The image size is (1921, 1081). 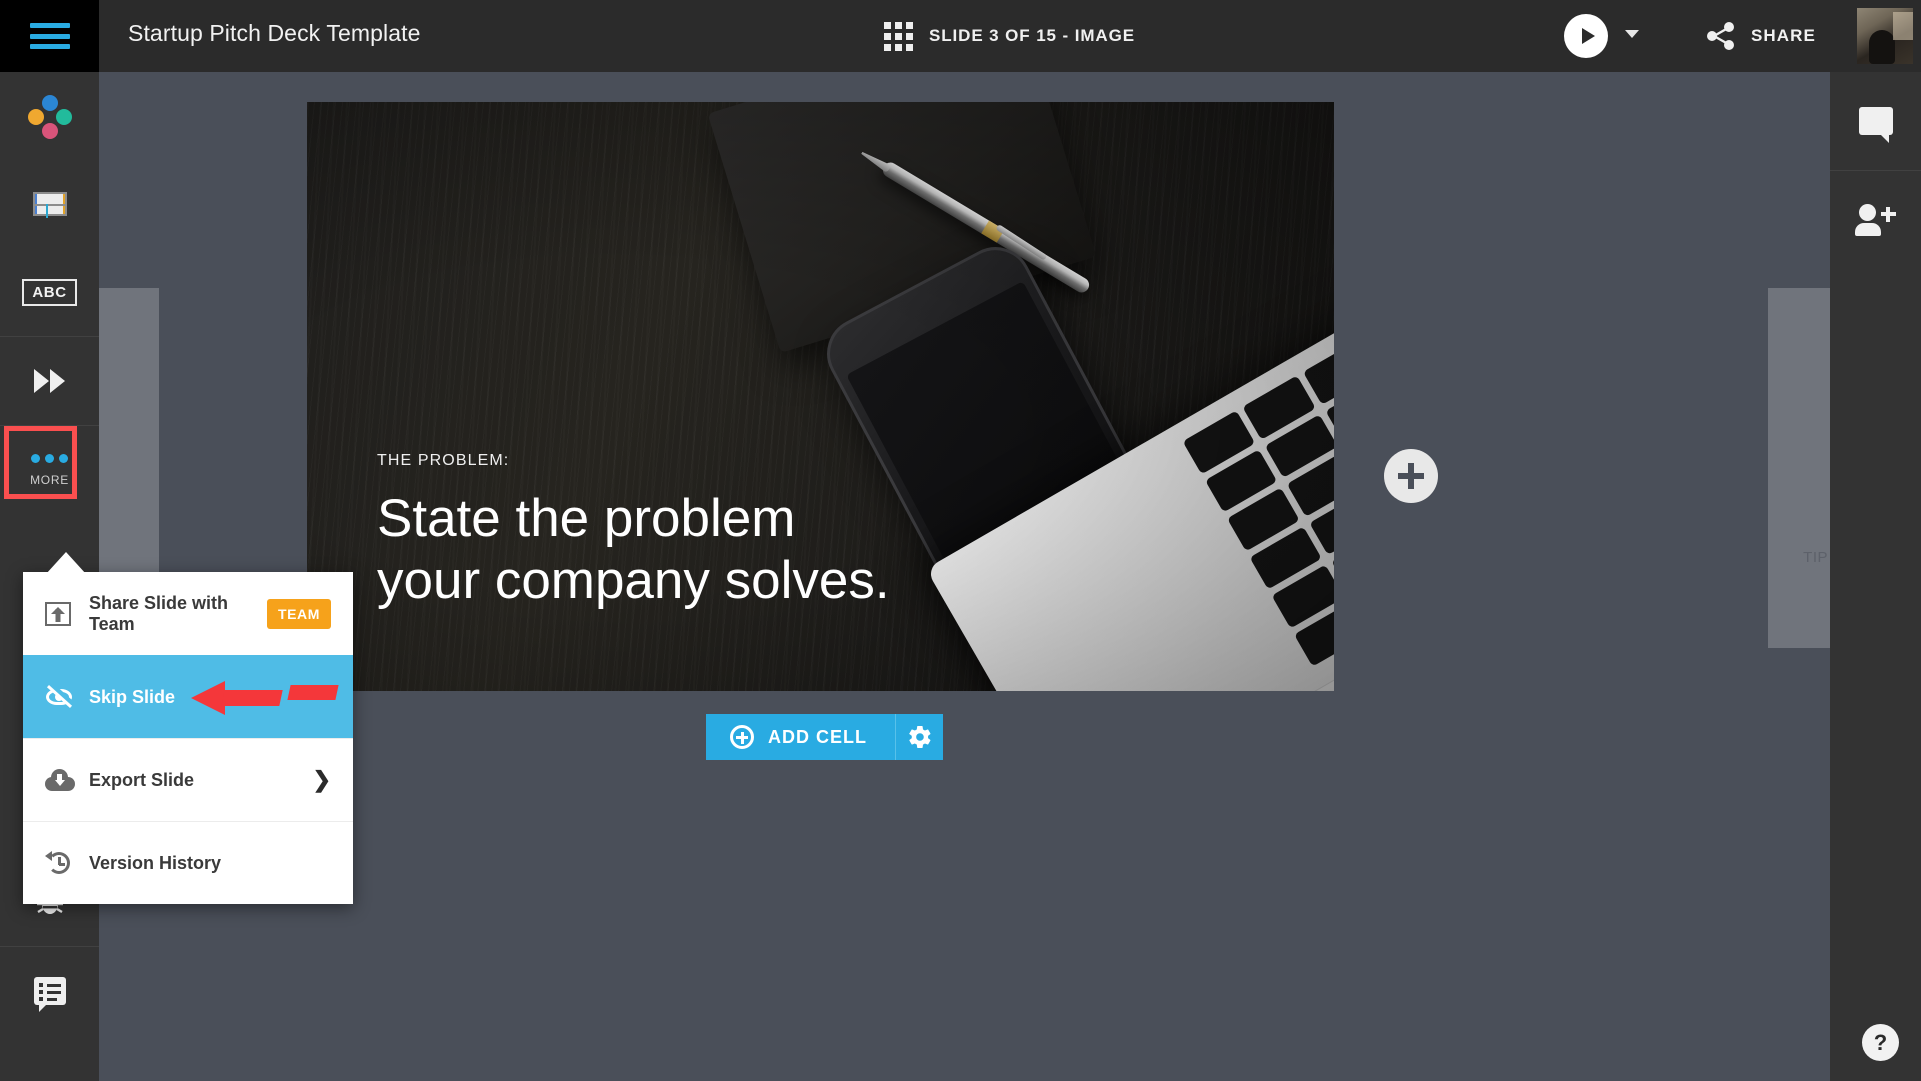 I want to click on fast-forward-icon, so click(x=49, y=381).